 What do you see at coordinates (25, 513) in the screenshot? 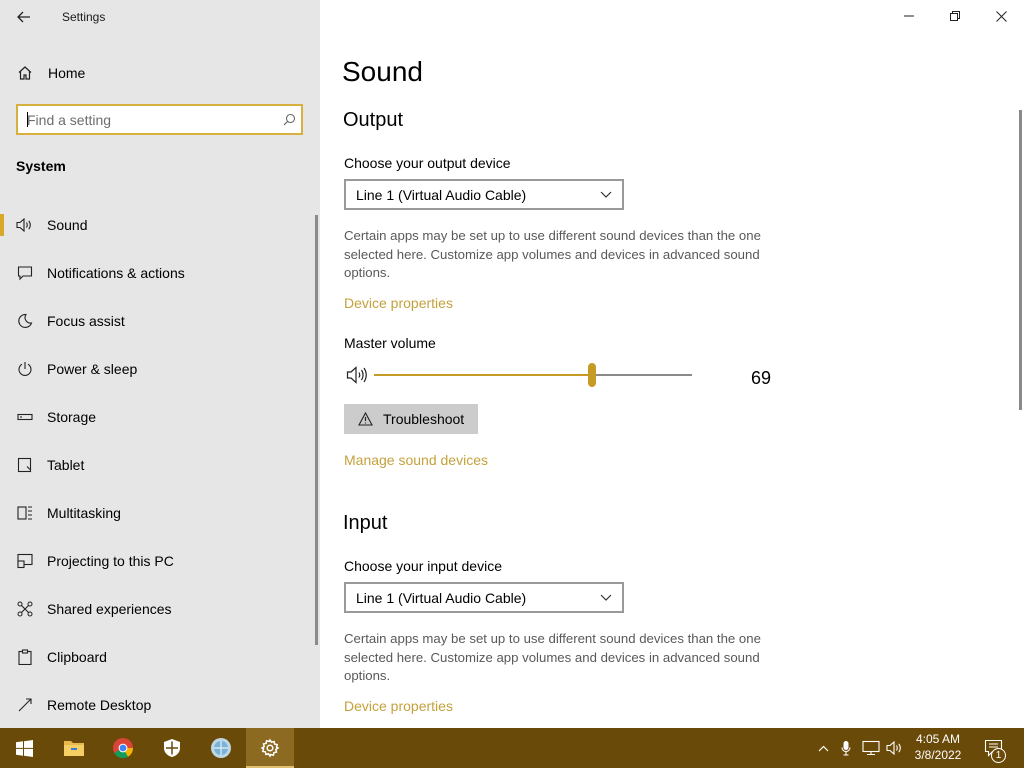
I see `multitasking-icon` at bounding box center [25, 513].